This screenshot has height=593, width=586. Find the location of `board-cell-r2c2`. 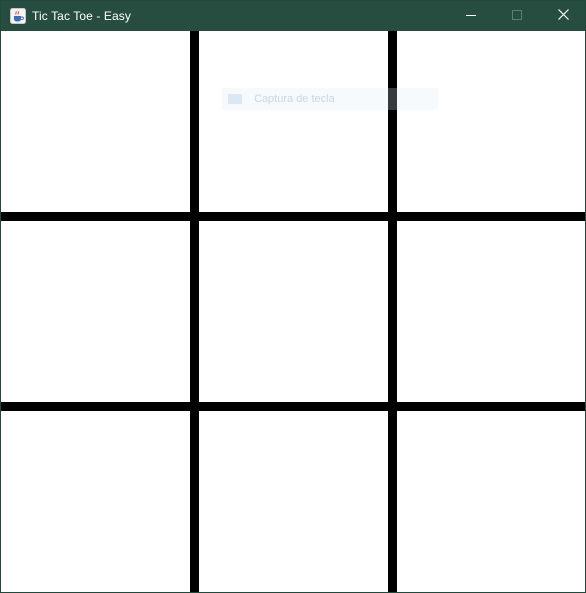

board-cell-r2c2 is located at coordinates (293, 311).